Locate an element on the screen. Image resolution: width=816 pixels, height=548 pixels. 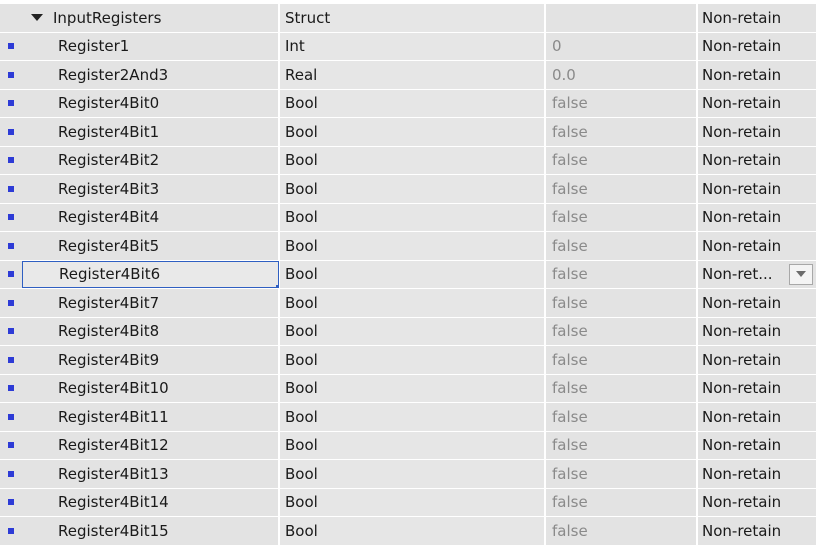
name-cell: Register4Bit8 is located at coordinates (150, 331).